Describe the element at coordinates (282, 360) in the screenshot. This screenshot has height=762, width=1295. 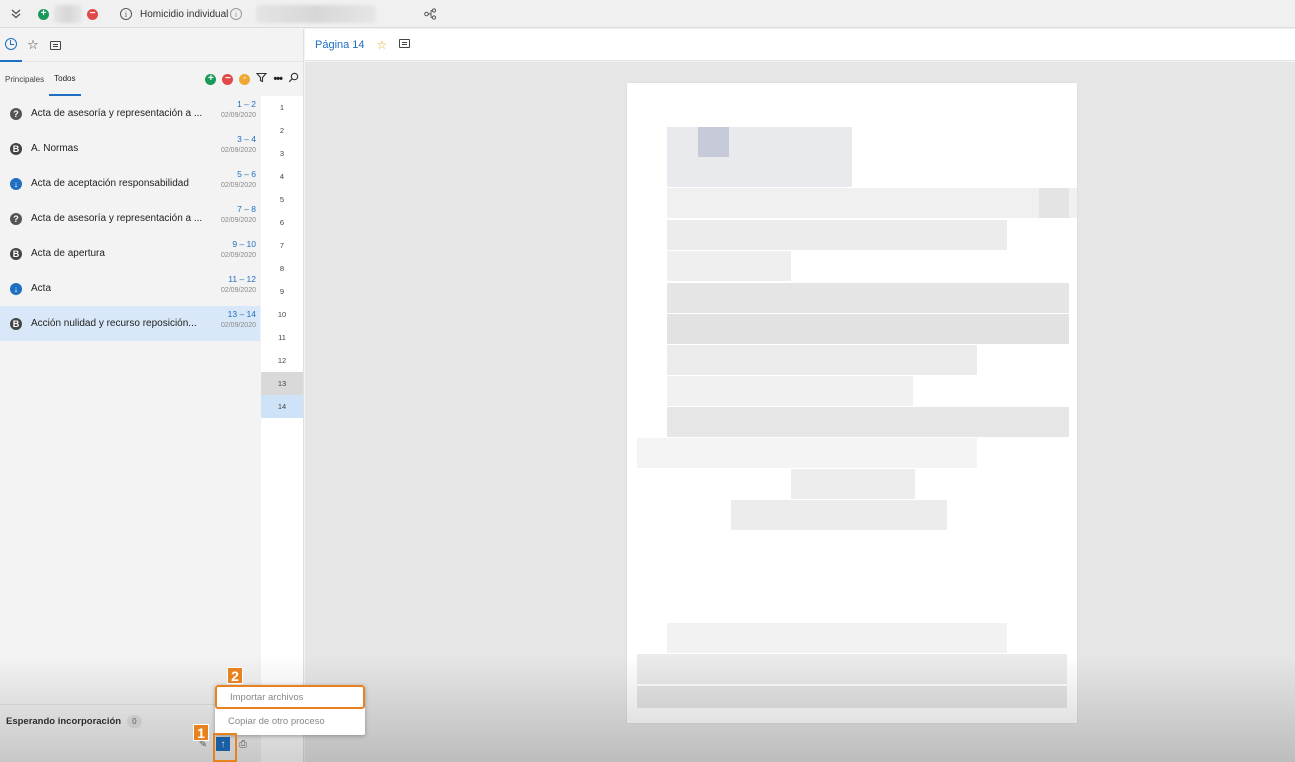
I see `page-number: 12` at that location.